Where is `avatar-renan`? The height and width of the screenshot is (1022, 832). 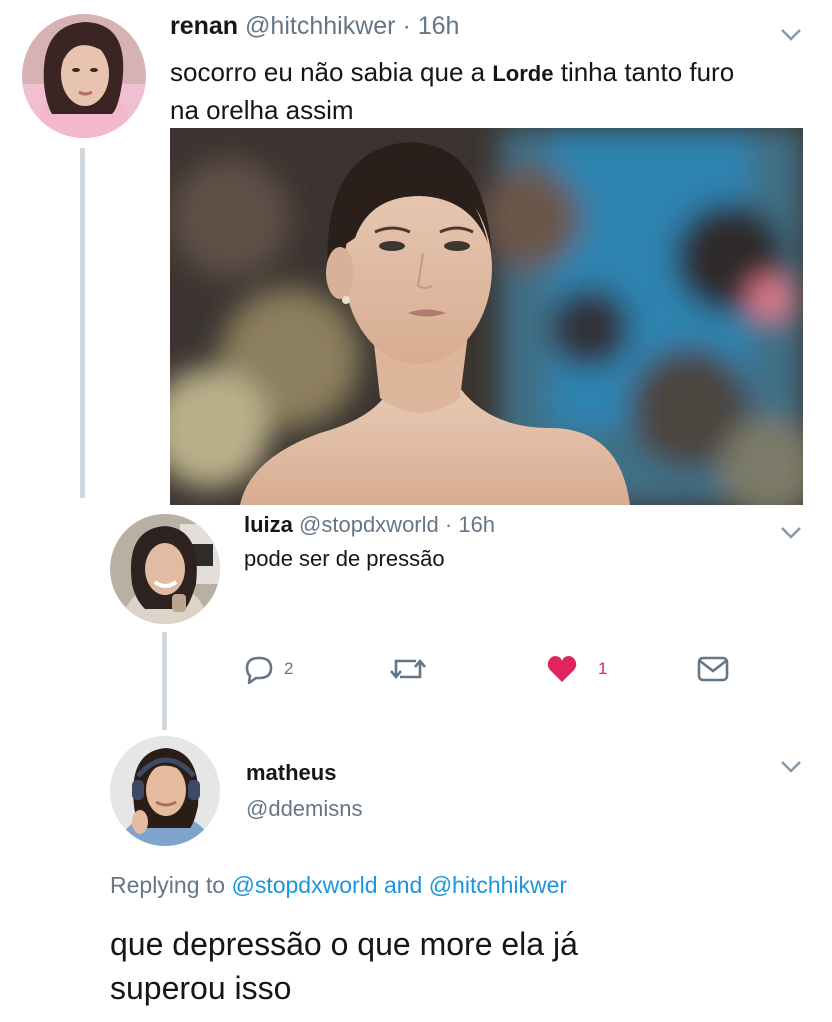 avatar-renan is located at coordinates (84, 76).